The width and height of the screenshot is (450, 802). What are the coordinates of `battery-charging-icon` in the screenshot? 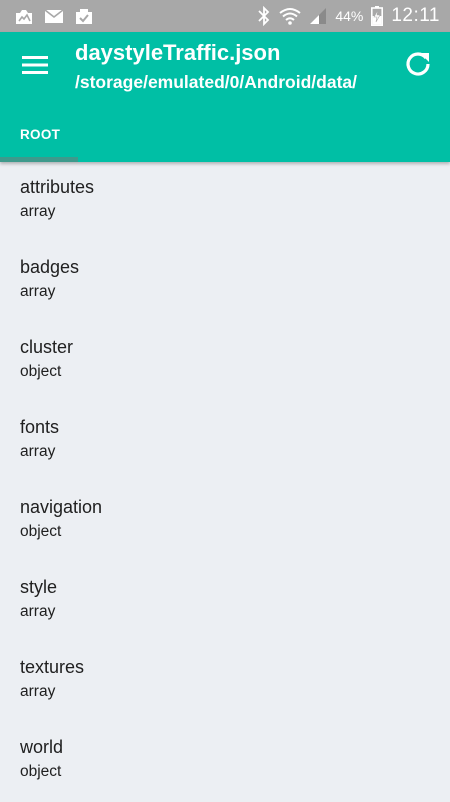 It's located at (377, 16).